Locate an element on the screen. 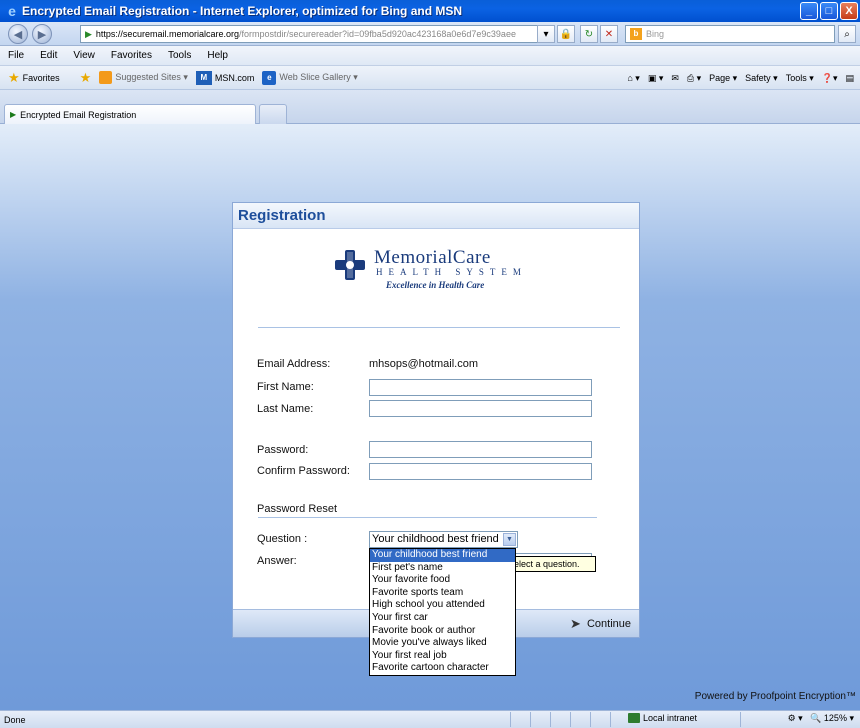  zoom-level: 125% is located at coordinates (835, 718).